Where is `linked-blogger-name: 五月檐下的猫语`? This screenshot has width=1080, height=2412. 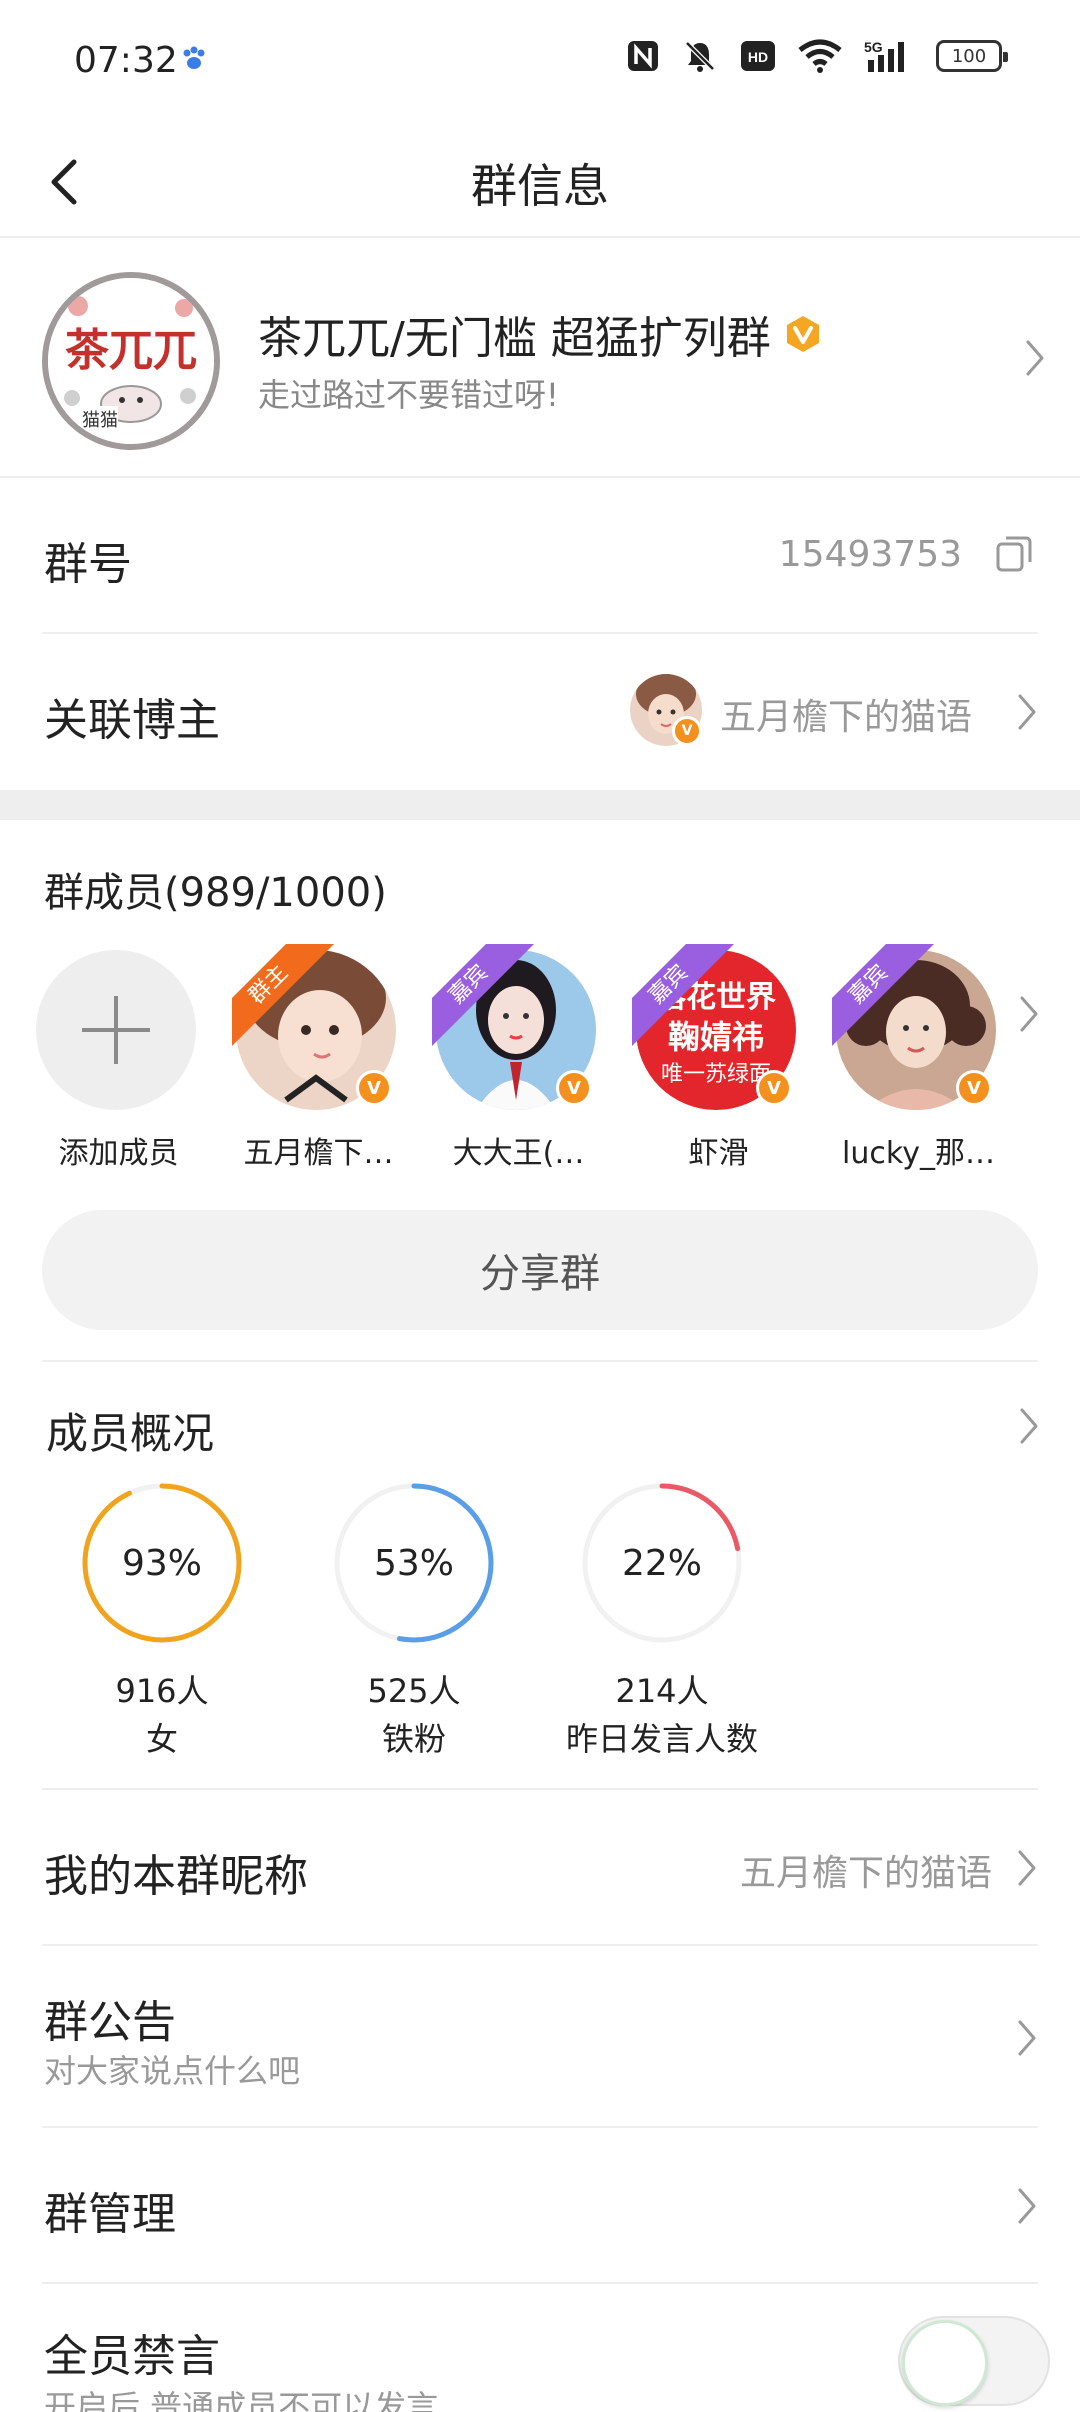
linked-blogger-name: 五月檐下的猫语 is located at coordinates (846, 717).